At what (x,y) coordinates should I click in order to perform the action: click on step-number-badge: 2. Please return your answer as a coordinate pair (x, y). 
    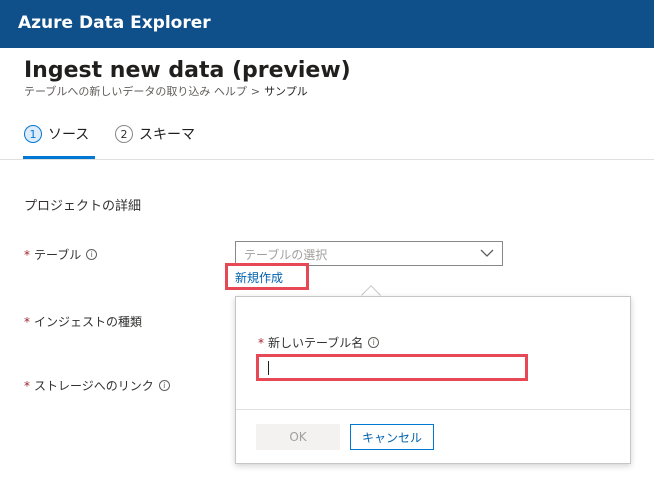
    Looking at the image, I should click on (124, 134).